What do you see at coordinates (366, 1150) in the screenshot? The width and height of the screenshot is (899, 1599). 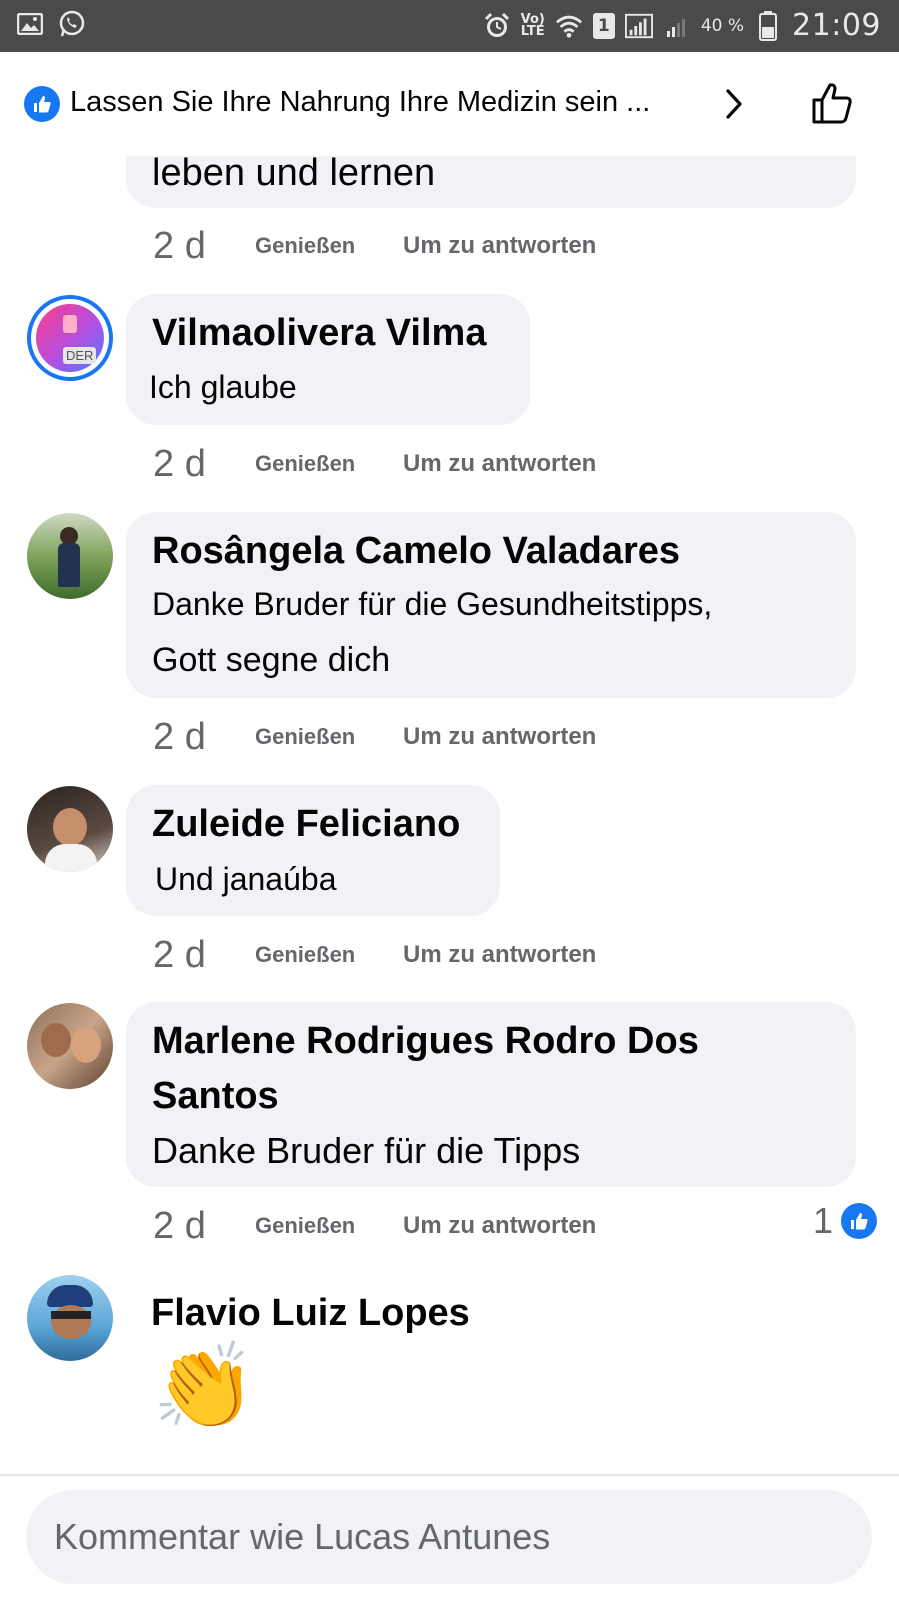 I see `comment-text: Danke Bruder für die Tipps` at bounding box center [366, 1150].